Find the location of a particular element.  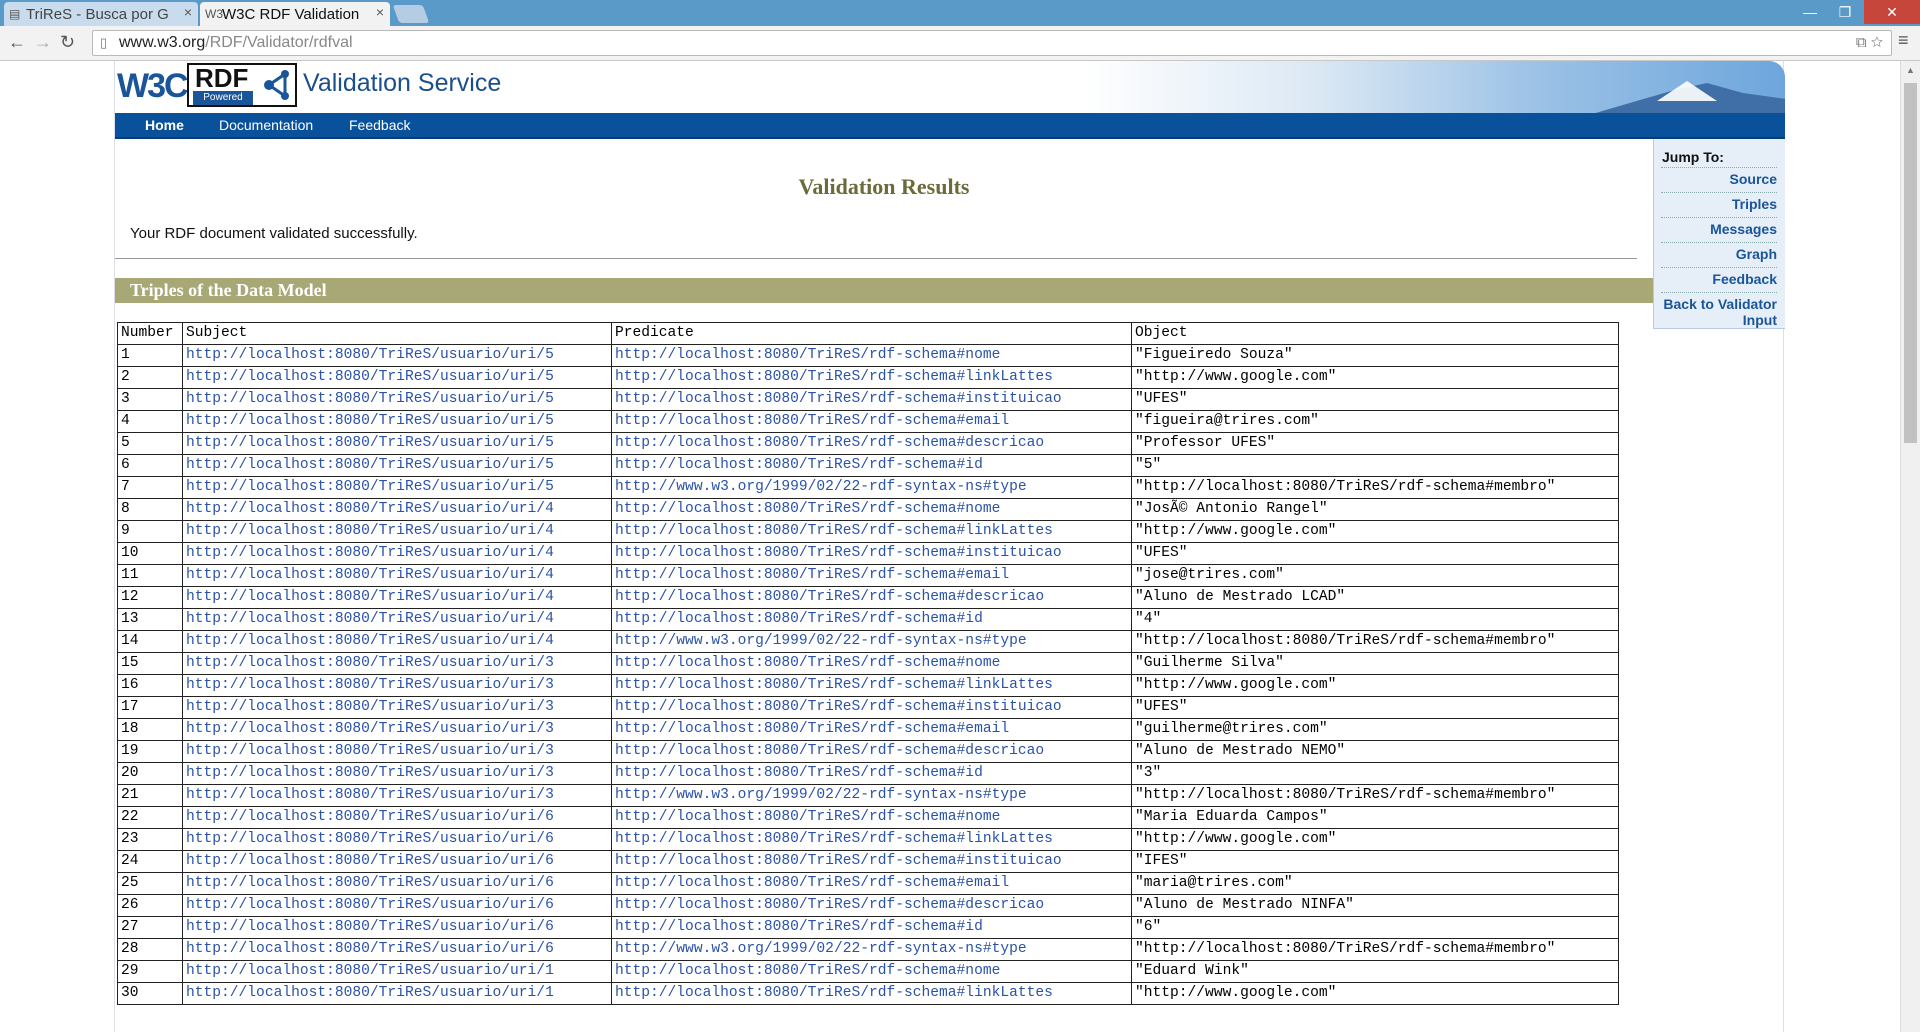

scroll-up-arrow-icon: ▲ is located at coordinates (1910, 70).